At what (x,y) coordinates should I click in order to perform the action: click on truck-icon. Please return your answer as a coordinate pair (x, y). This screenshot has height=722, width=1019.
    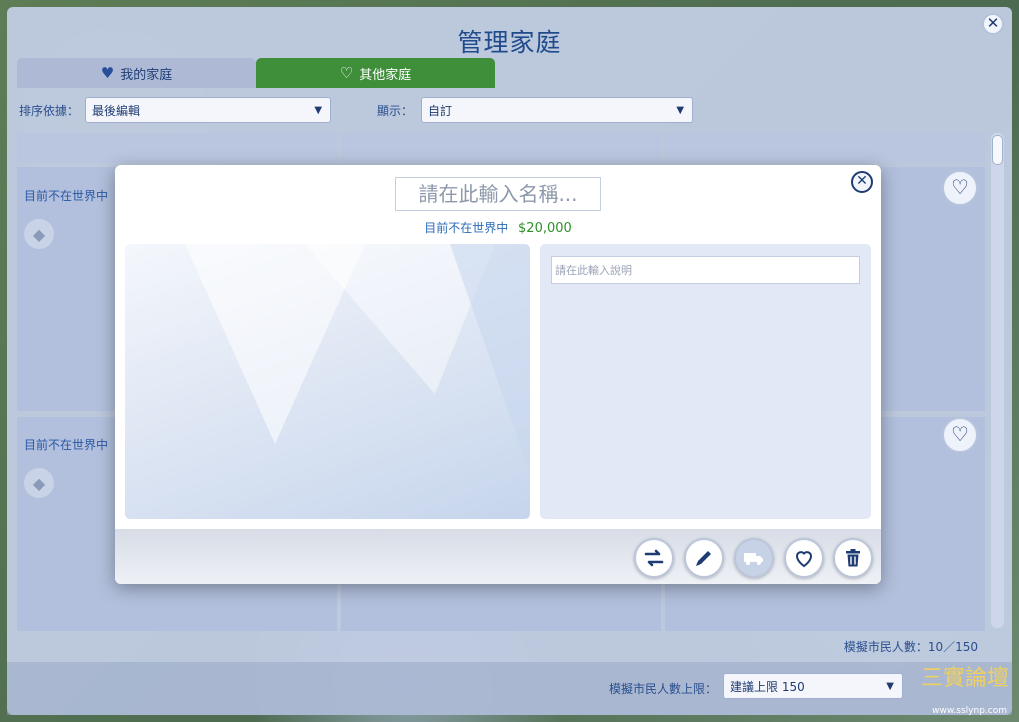
    Looking at the image, I should click on (753, 559).